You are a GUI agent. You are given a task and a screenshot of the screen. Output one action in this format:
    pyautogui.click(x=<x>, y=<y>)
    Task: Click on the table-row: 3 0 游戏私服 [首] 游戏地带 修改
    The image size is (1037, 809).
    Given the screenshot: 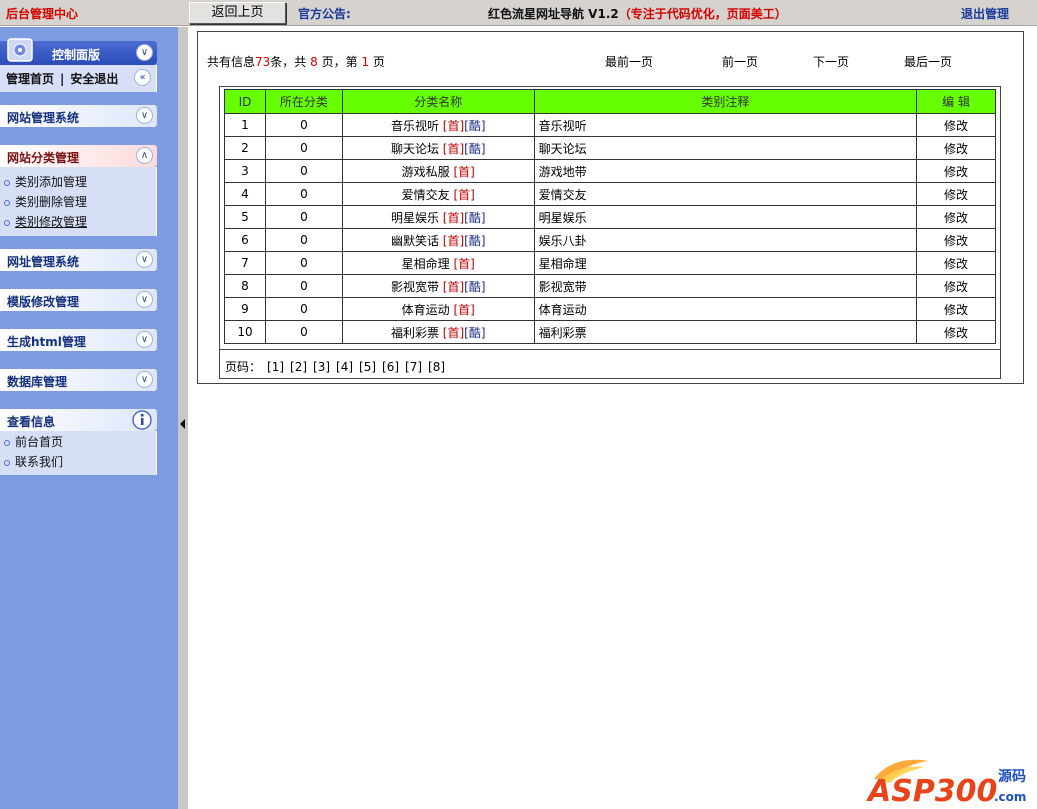 What is the action you would take?
    pyautogui.click(x=610, y=171)
    